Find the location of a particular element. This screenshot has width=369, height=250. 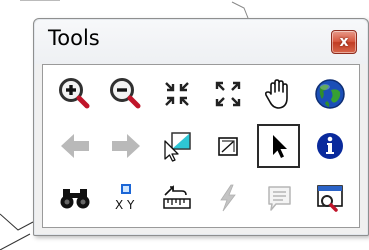

full-extent-tool is located at coordinates (329, 94).